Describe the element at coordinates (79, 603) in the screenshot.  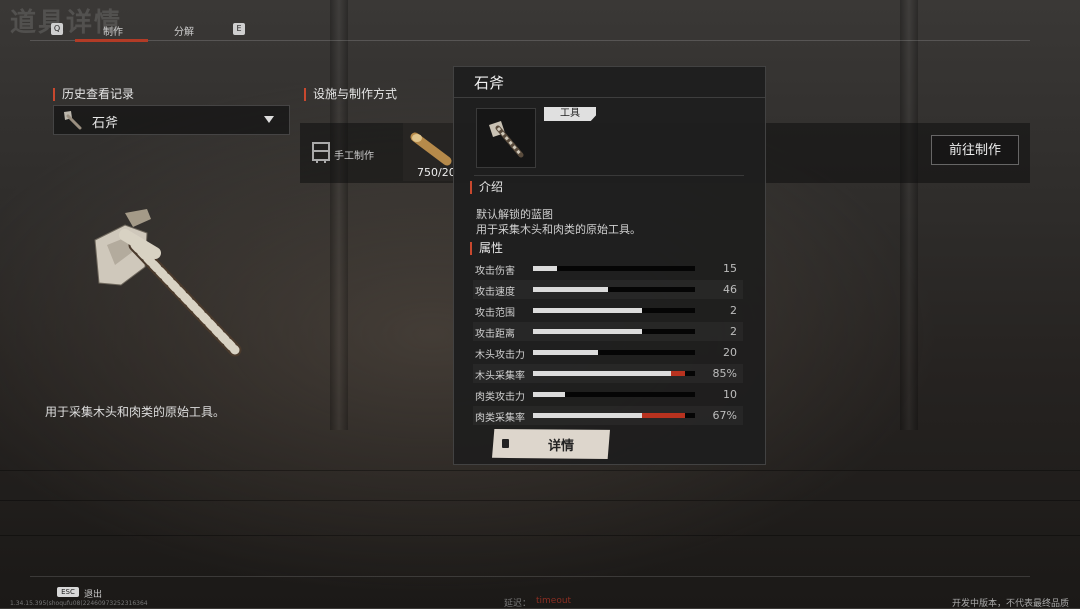
I see `version-text: 1.34.15.395(shoqufu08(22460973252316364` at that location.